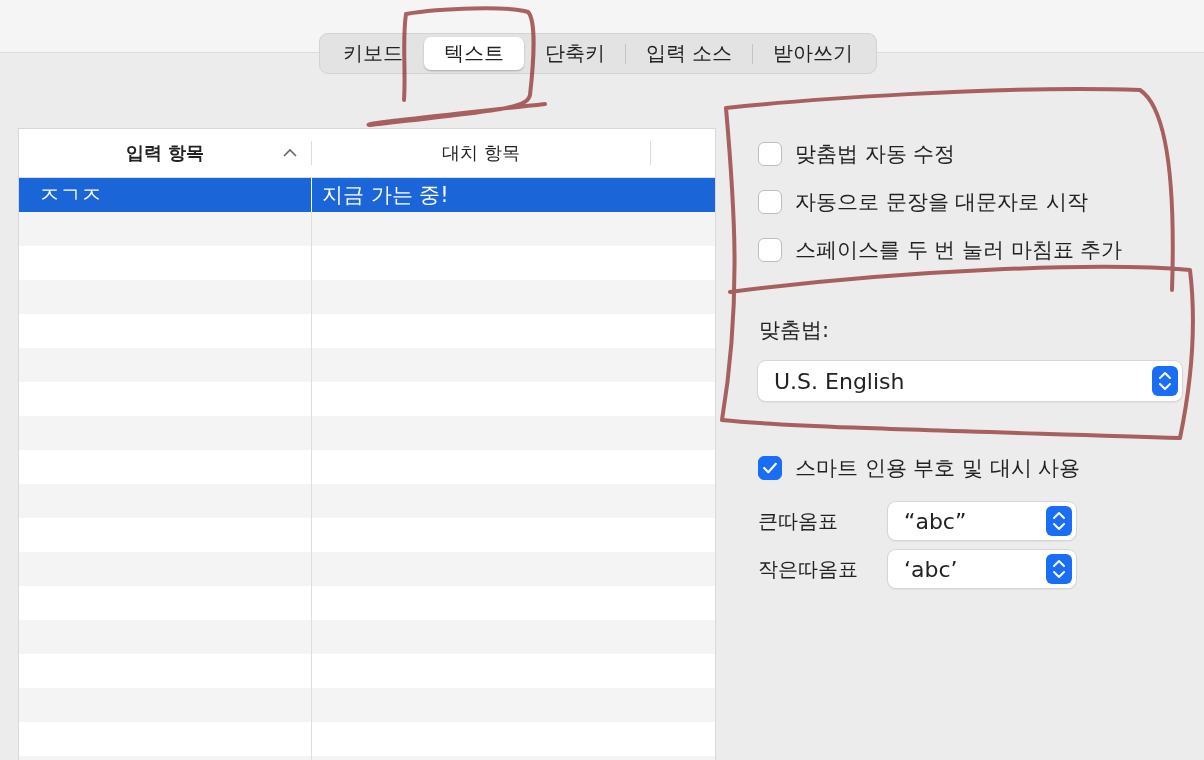 This screenshot has height=760, width=1204. I want to click on checkbox-label: 스마트 인용 부호 및 대시 사용, so click(938, 468).